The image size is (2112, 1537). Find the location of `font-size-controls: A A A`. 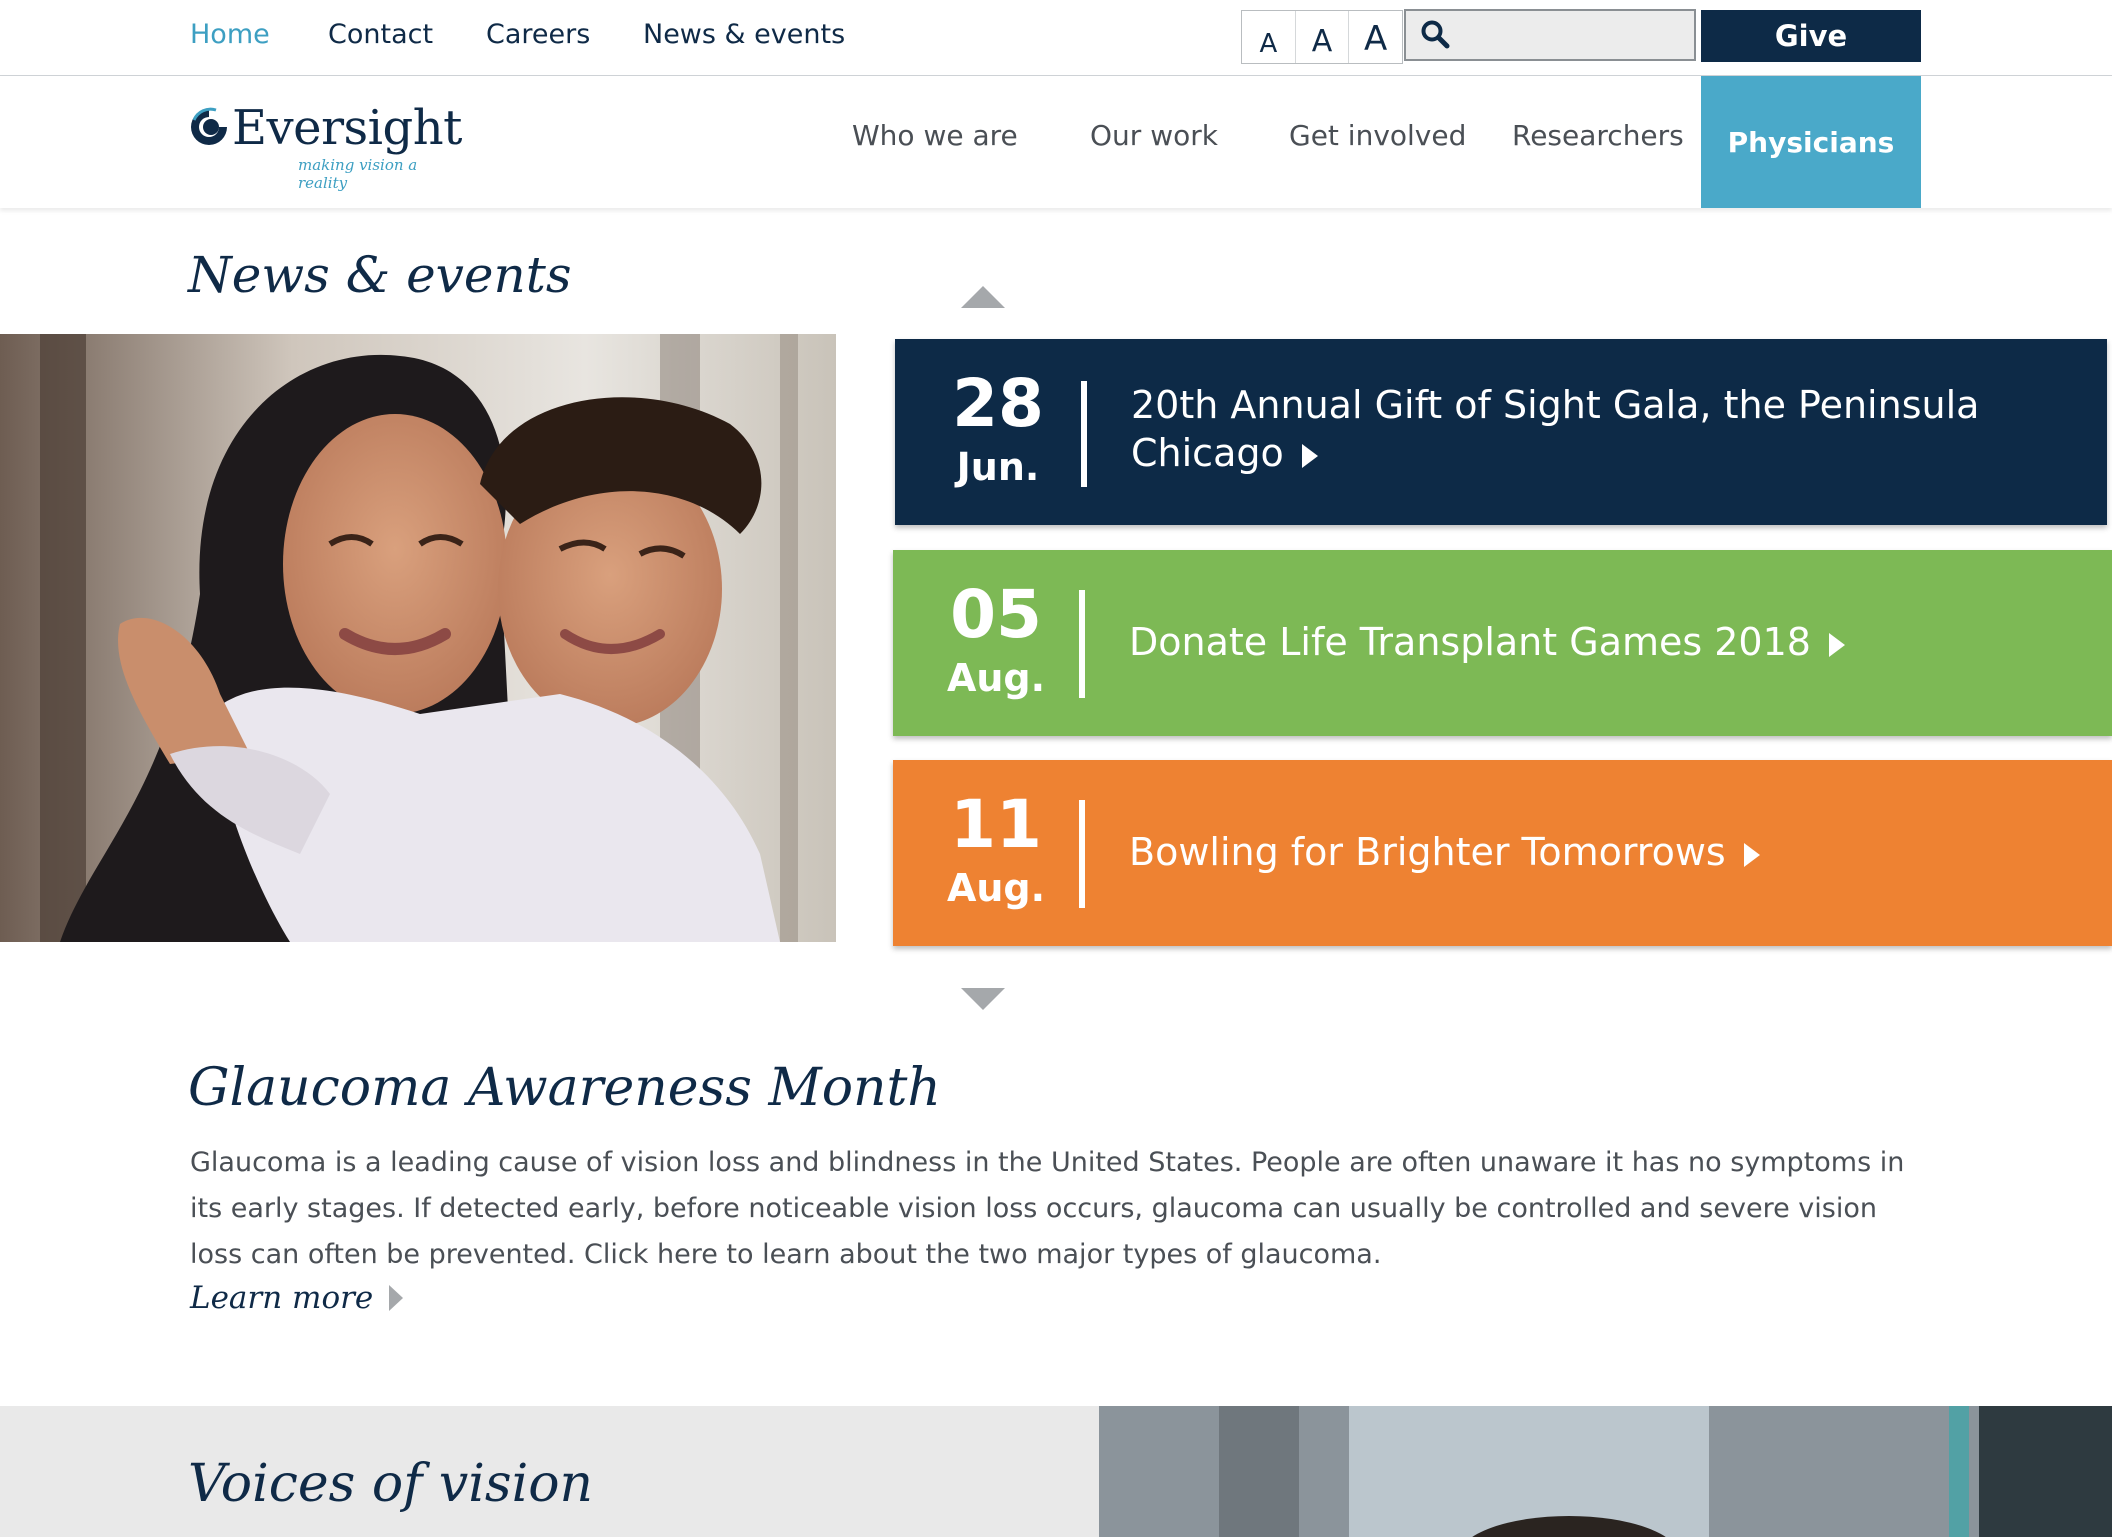

font-size-controls: A A A is located at coordinates (1322, 37).